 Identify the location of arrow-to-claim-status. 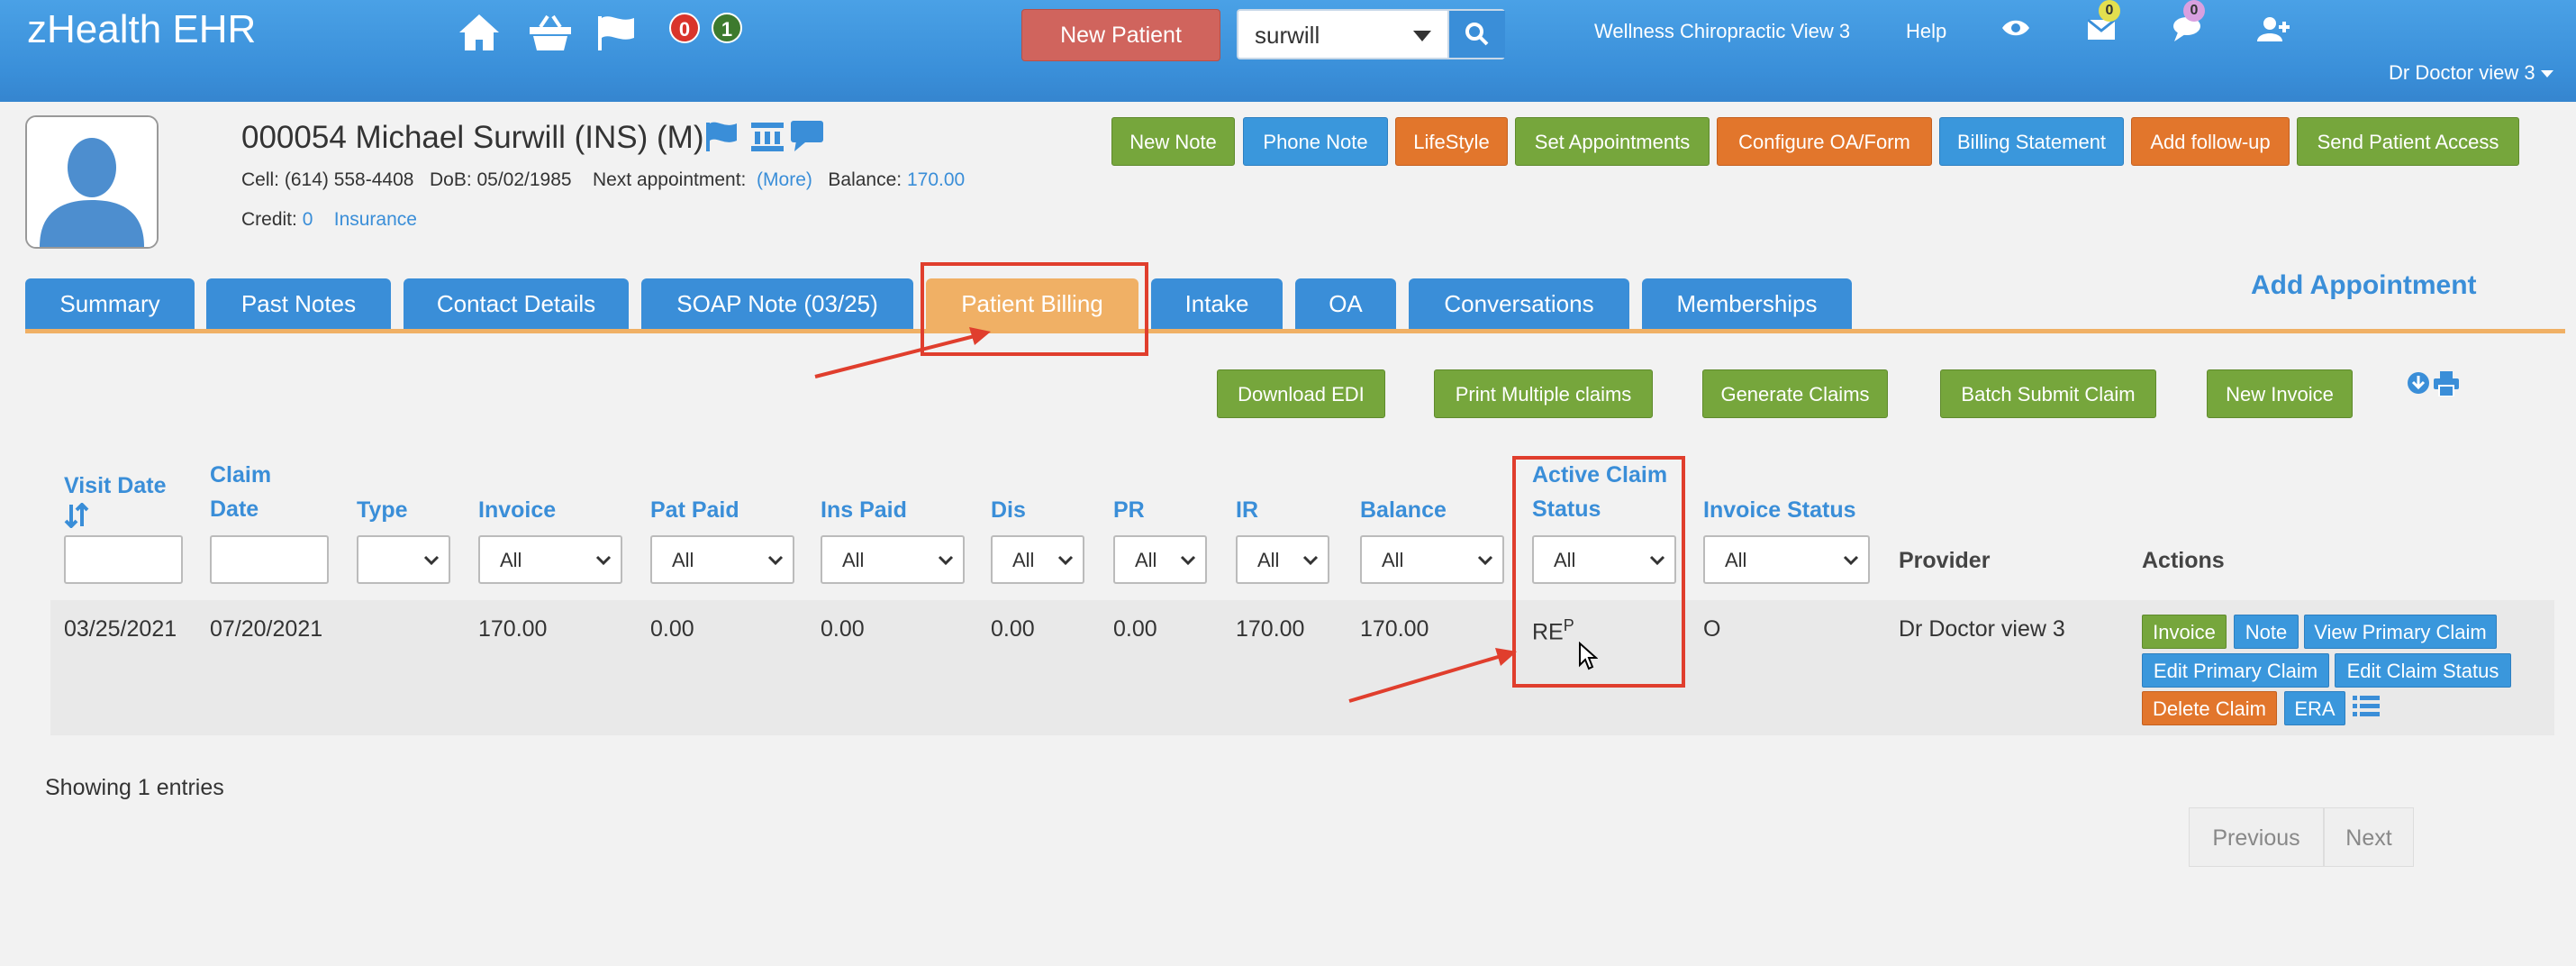
(1432, 675).